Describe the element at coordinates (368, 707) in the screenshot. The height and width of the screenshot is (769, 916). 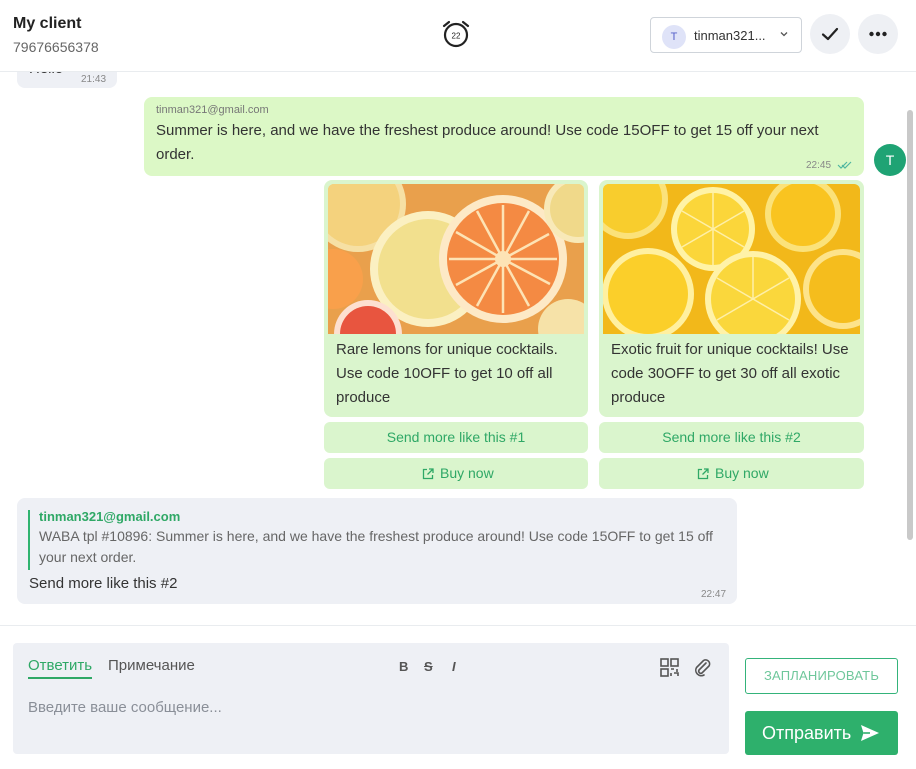
I see `message-input` at that location.